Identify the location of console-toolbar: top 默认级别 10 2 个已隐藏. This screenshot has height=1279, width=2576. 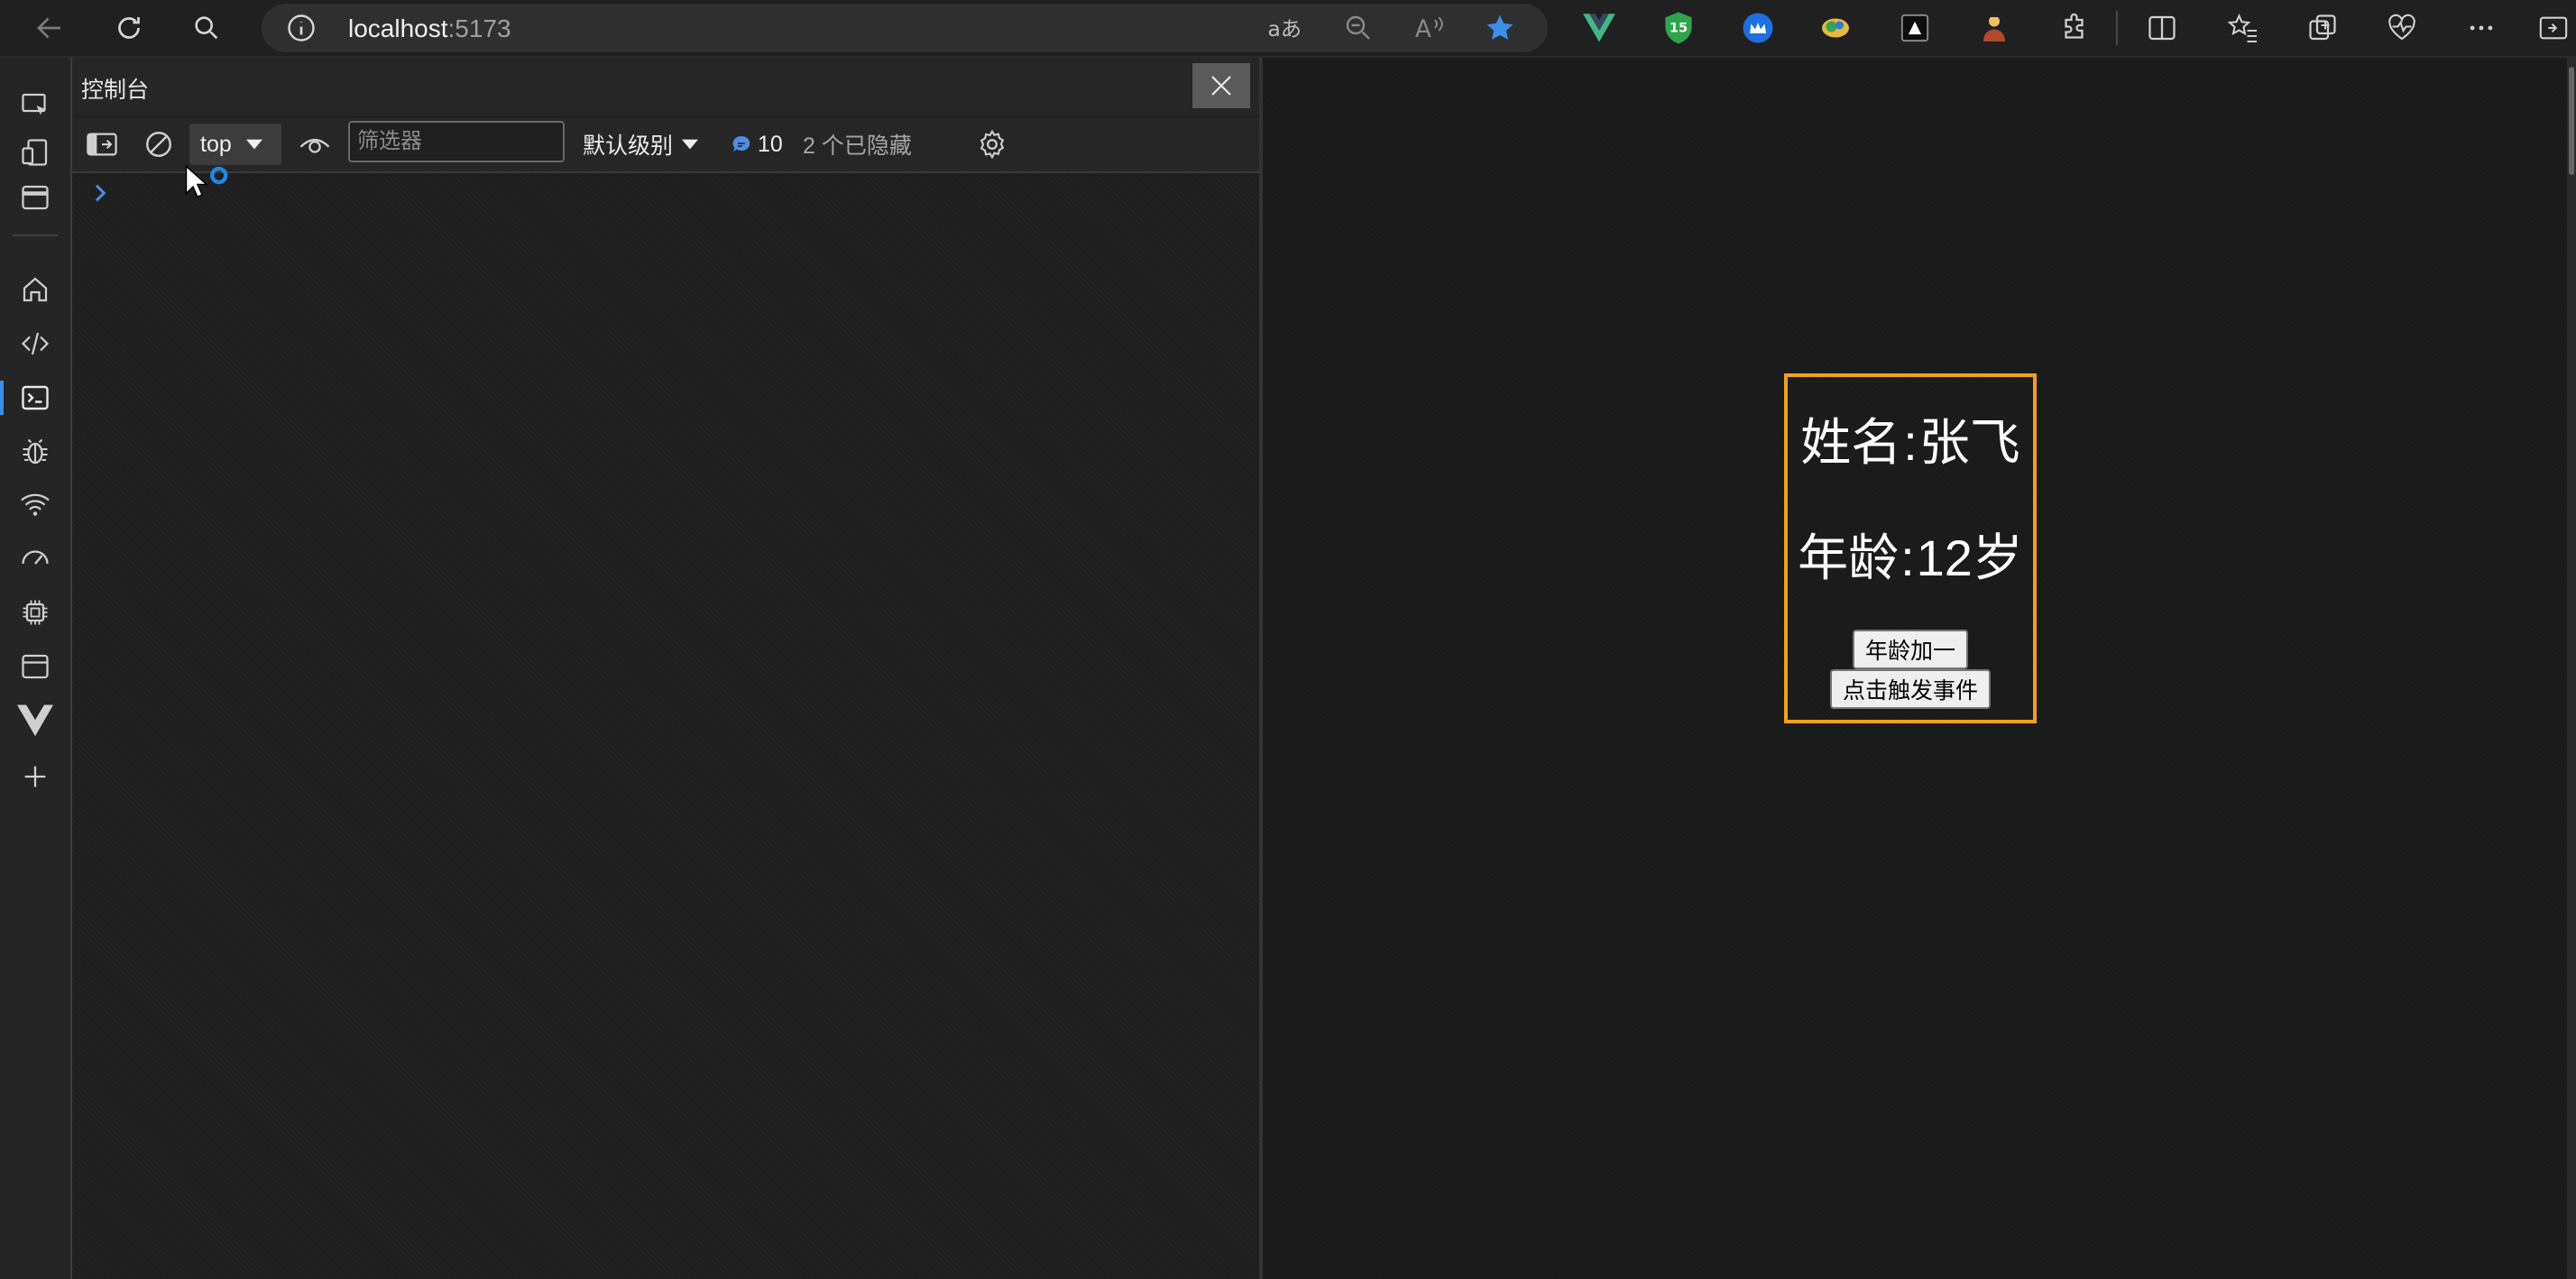
(665, 145).